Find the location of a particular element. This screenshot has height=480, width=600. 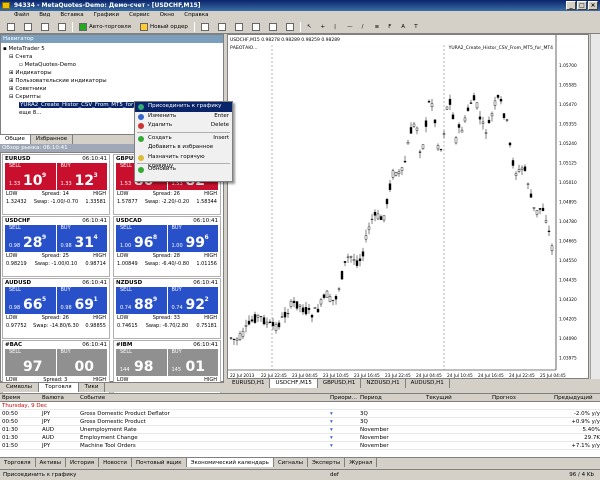

navigator-button is located at coordinates (62, 26).